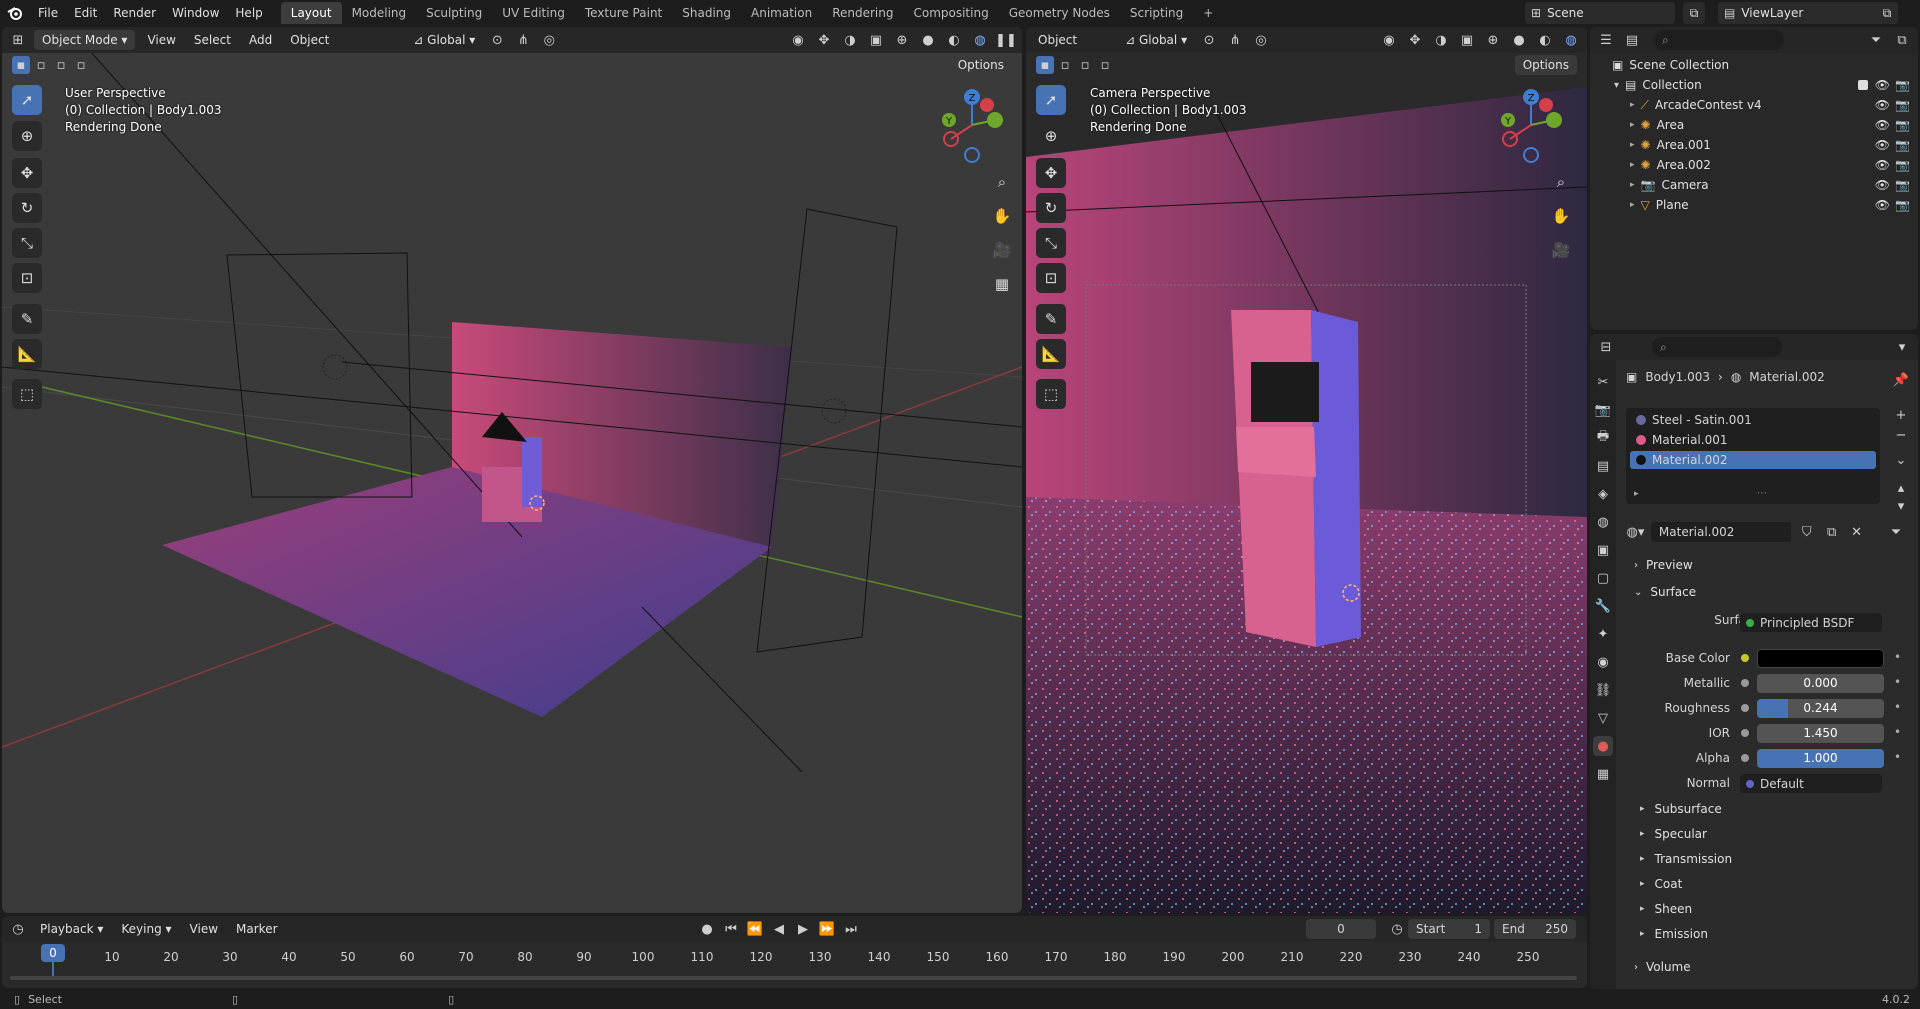 This screenshot has height=1009, width=1920. What do you see at coordinates (1603, 606) in the screenshot?
I see `modifier-icon: 🔧` at bounding box center [1603, 606].